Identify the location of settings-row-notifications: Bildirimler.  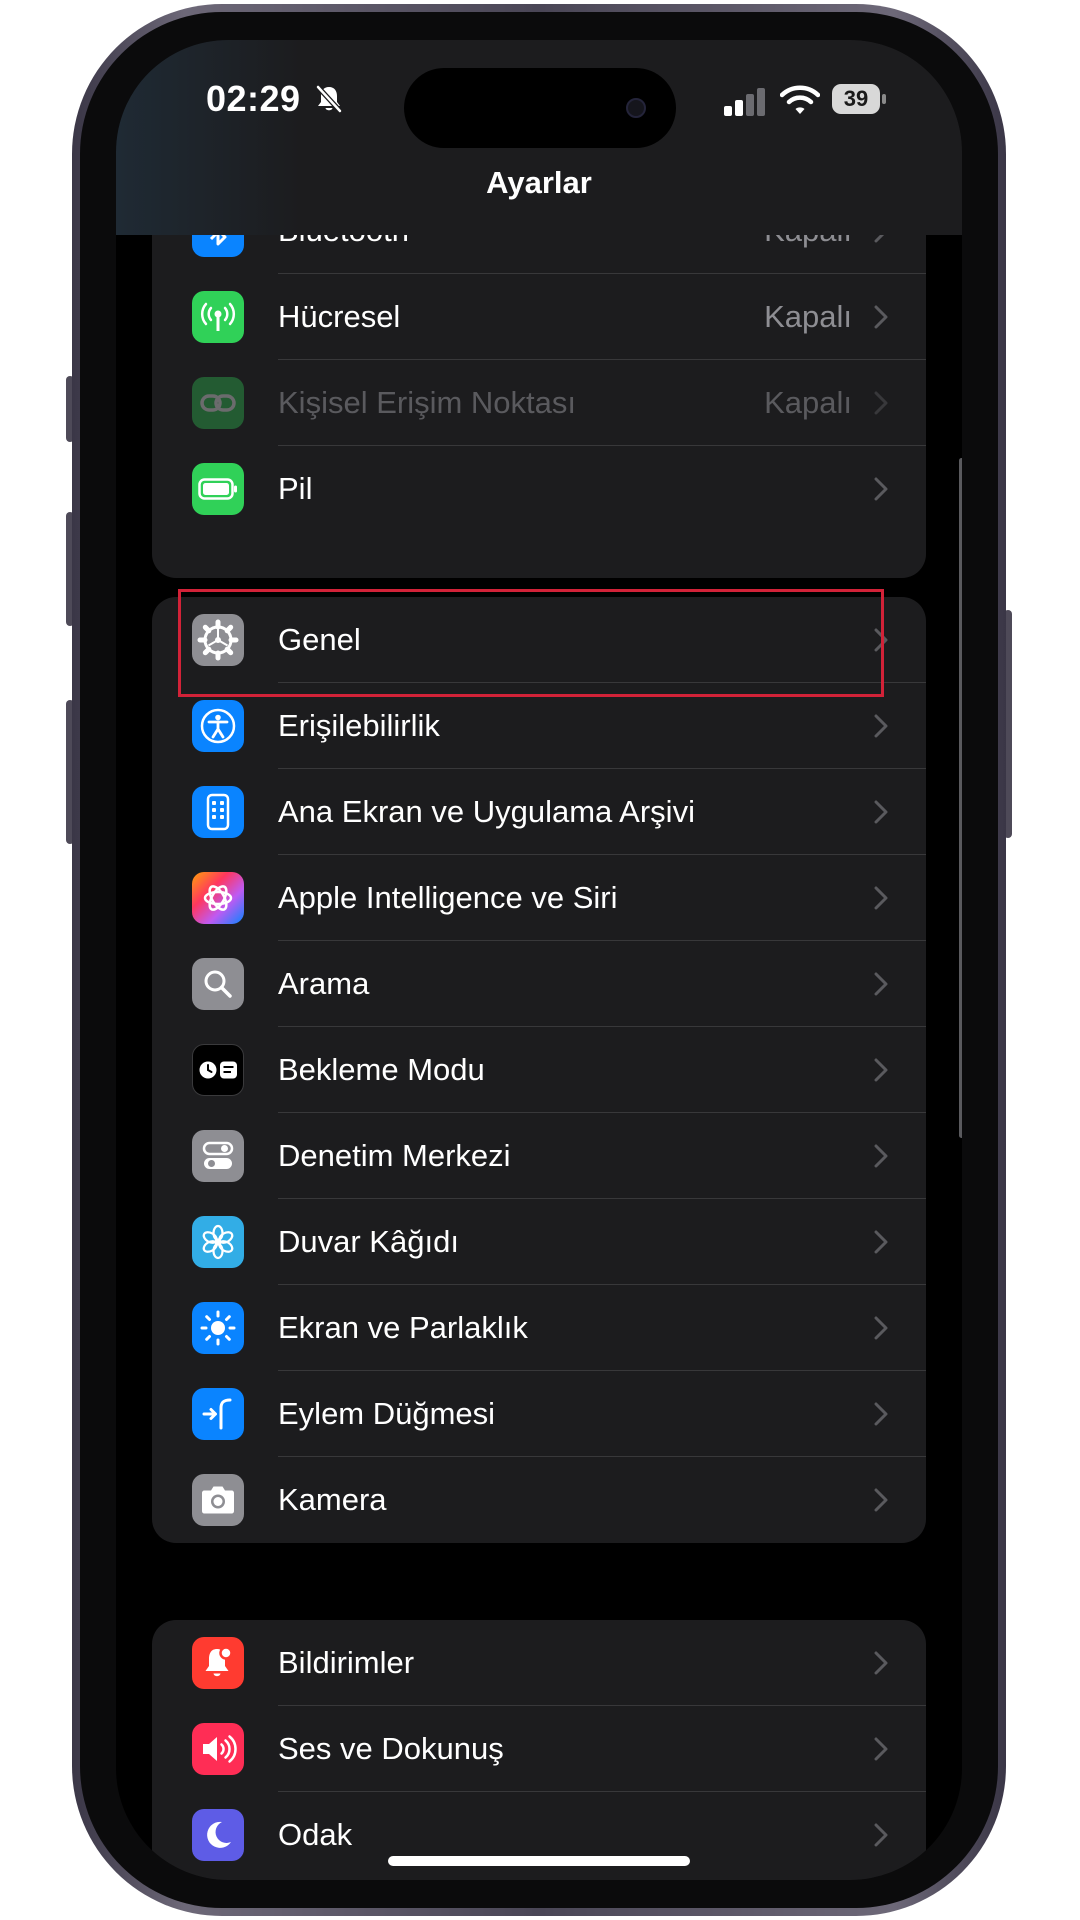
(539, 1663).